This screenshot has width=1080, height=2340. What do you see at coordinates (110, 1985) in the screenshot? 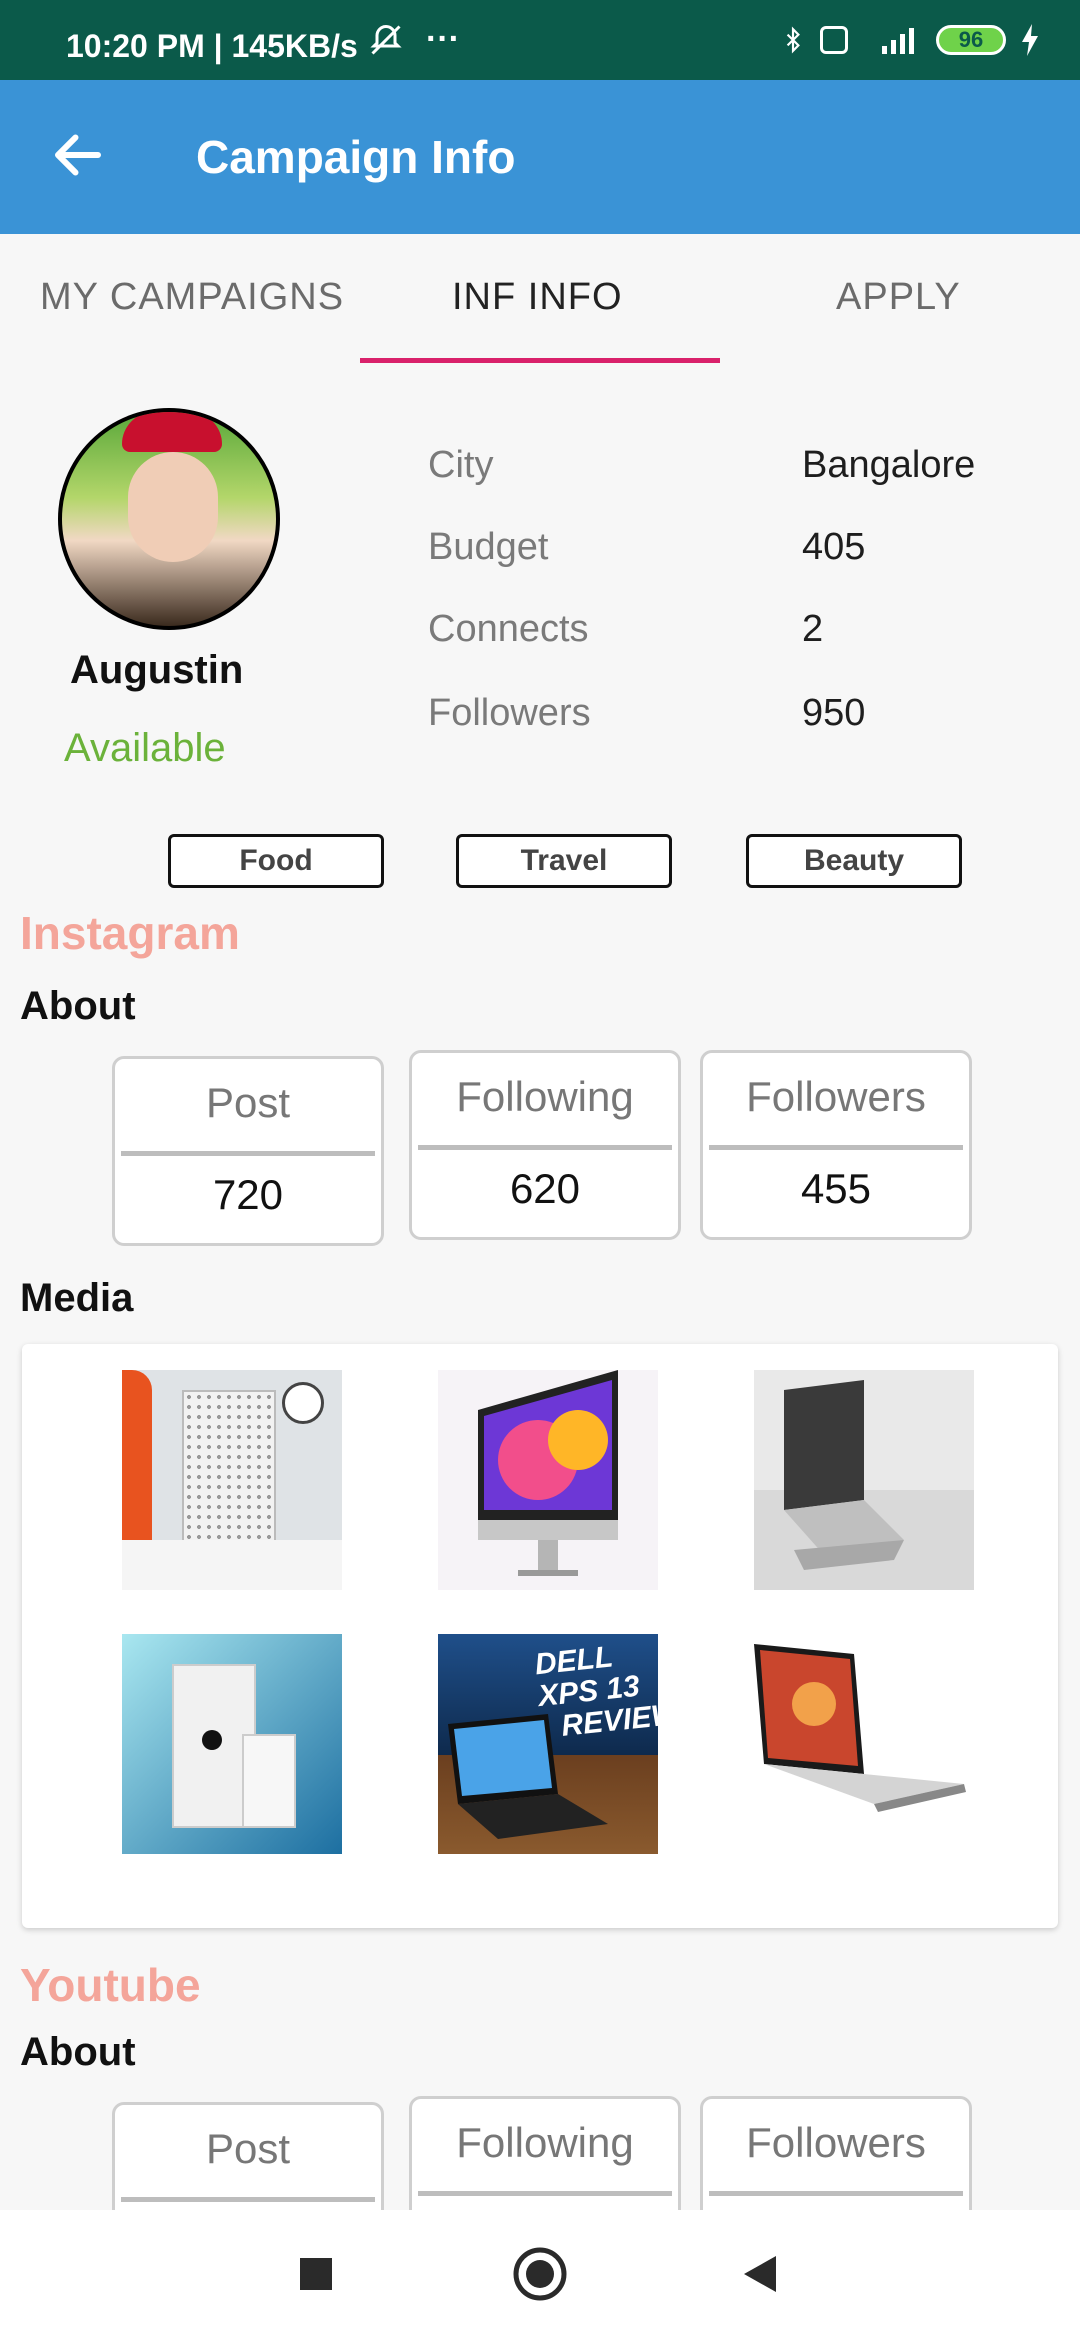
I see `youtube-section-title: Youtube` at bounding box center [110, 1985].